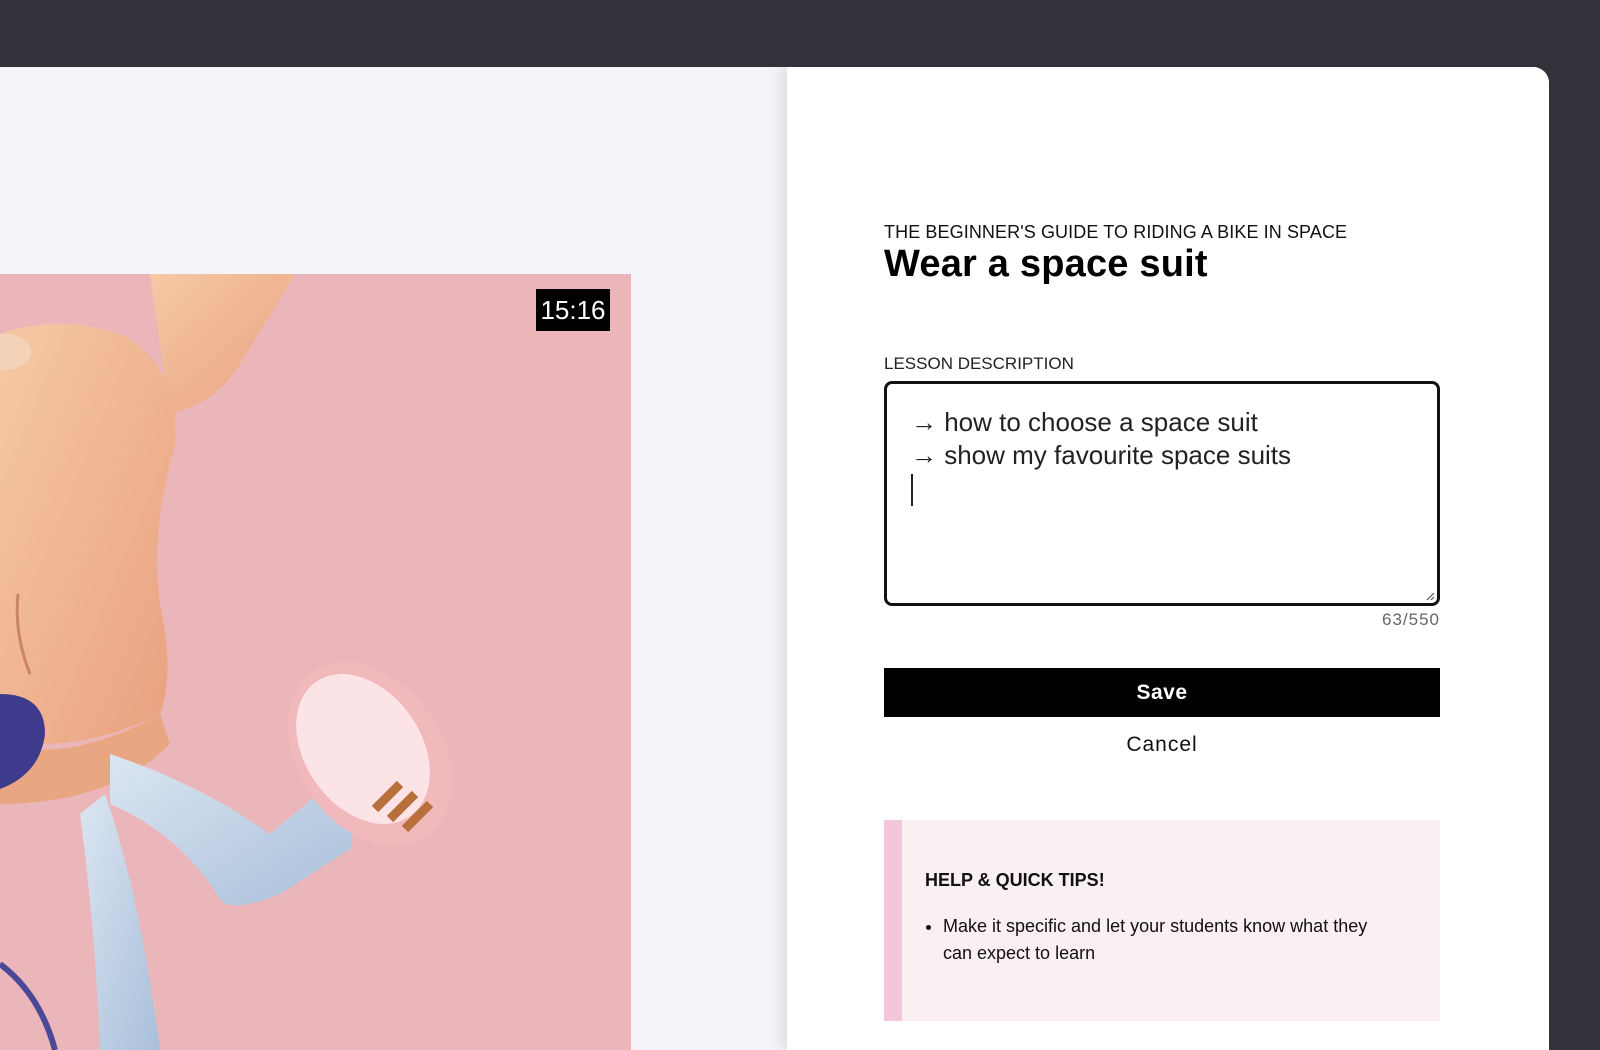 This screenshot has width=1600, height=1050. Describe the element at coordinates (1411, 619) in the screenshot. I see `character-counter: 63/550` at that location.